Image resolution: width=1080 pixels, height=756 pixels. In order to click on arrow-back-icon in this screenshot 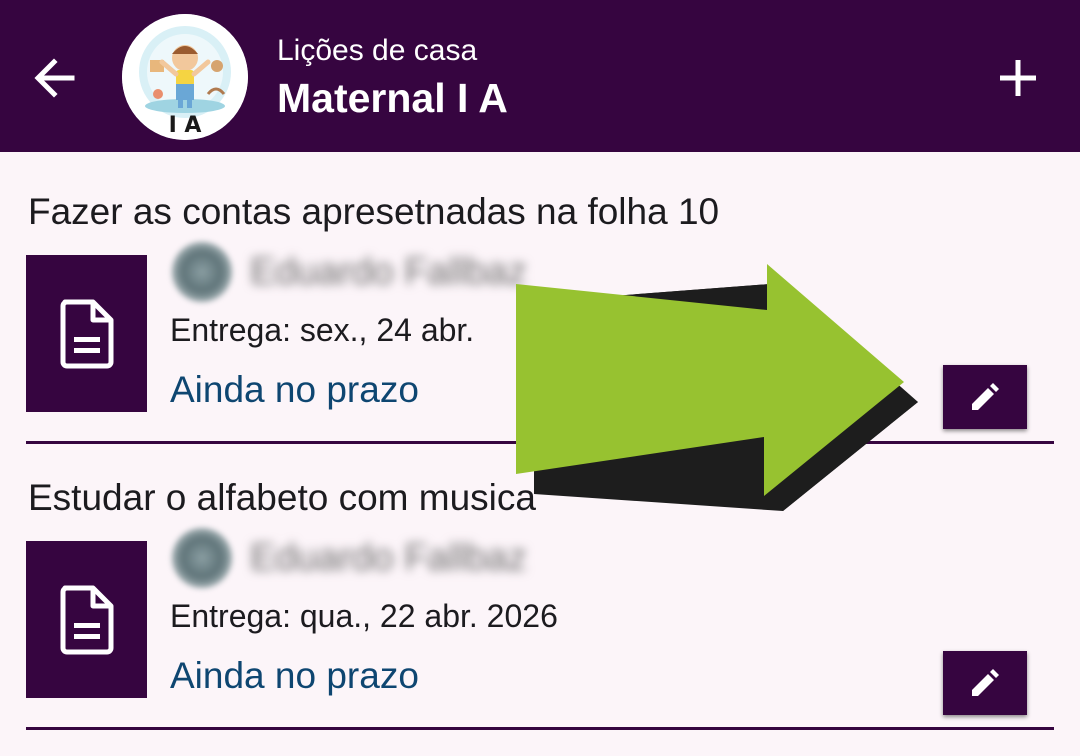, I will do `click(54, 78)`.